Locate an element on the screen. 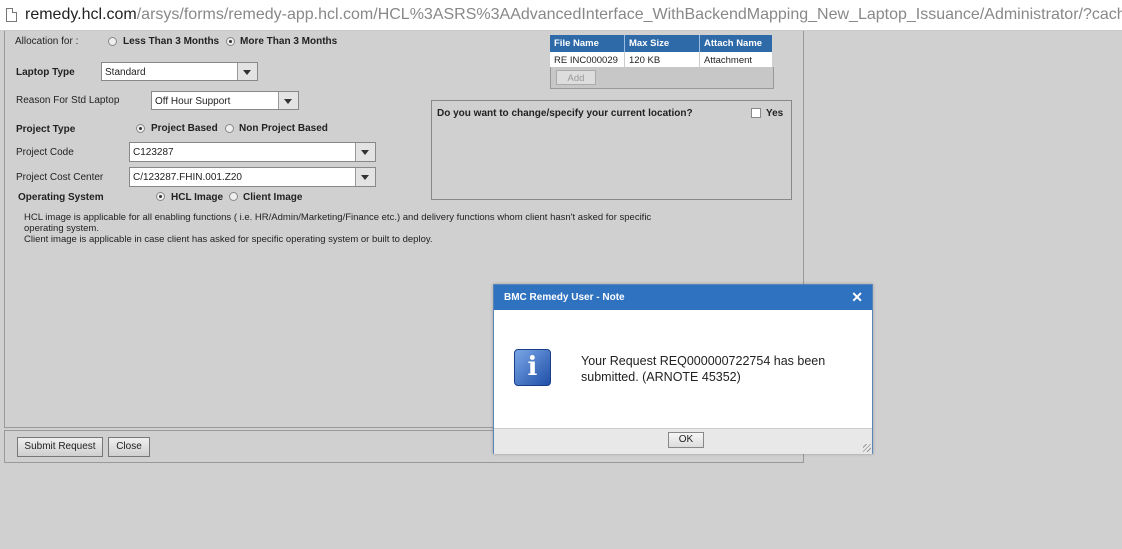  info-icon: i is located at coordinates (532, 367).